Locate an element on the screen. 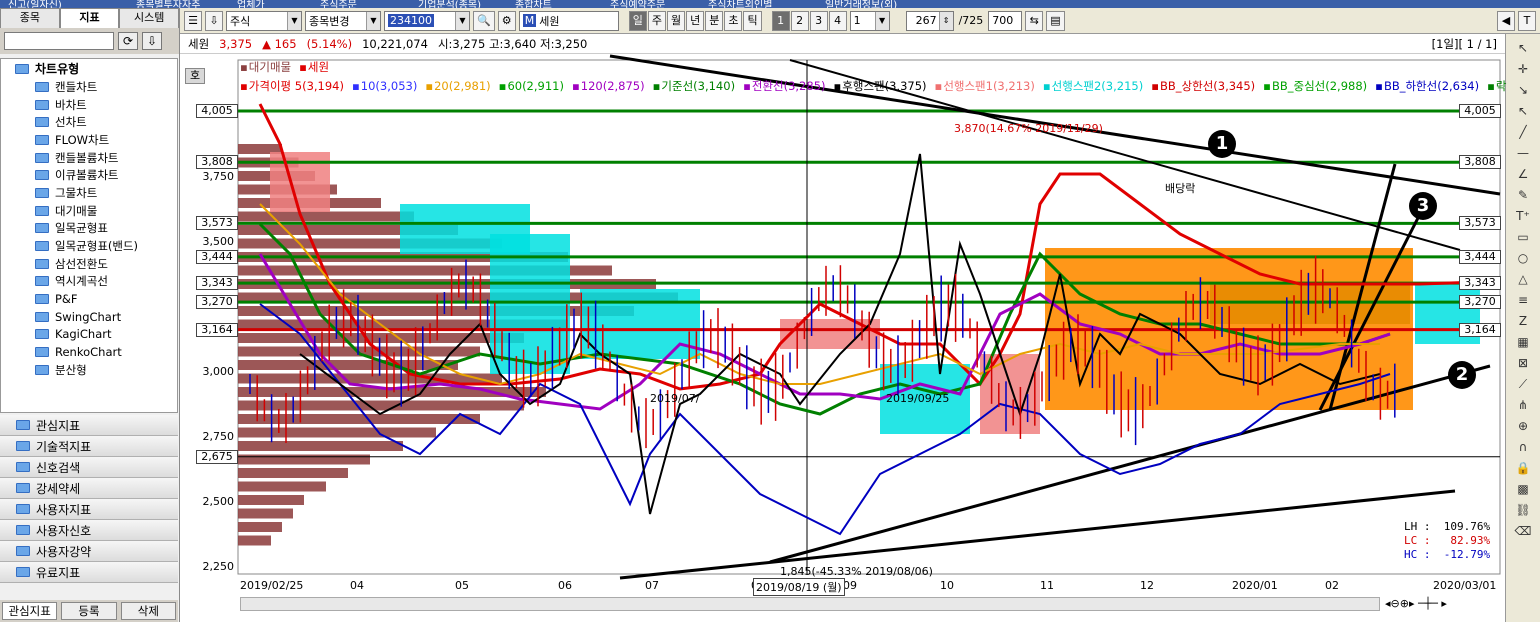  angle-icon: ∠ is located at coordinates (1523, 174).